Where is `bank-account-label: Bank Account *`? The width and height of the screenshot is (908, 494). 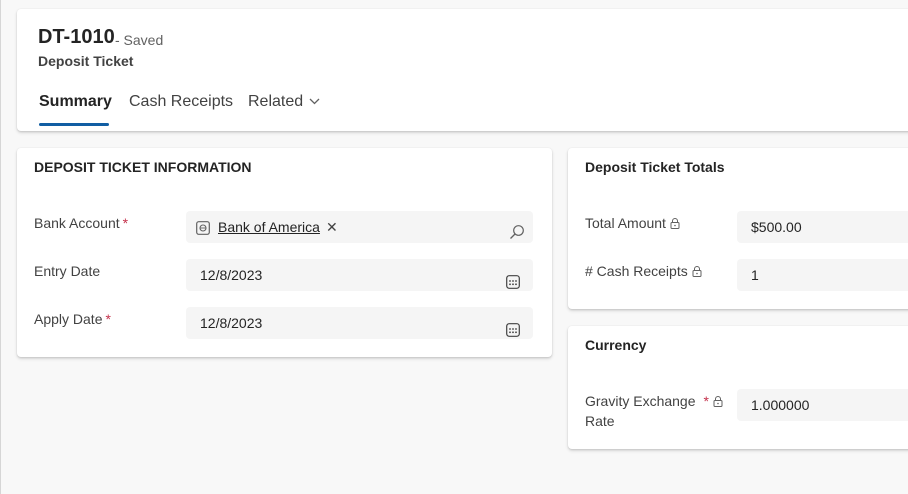 bank-account-label: Bank Account * is located at coordinates (81, 223).